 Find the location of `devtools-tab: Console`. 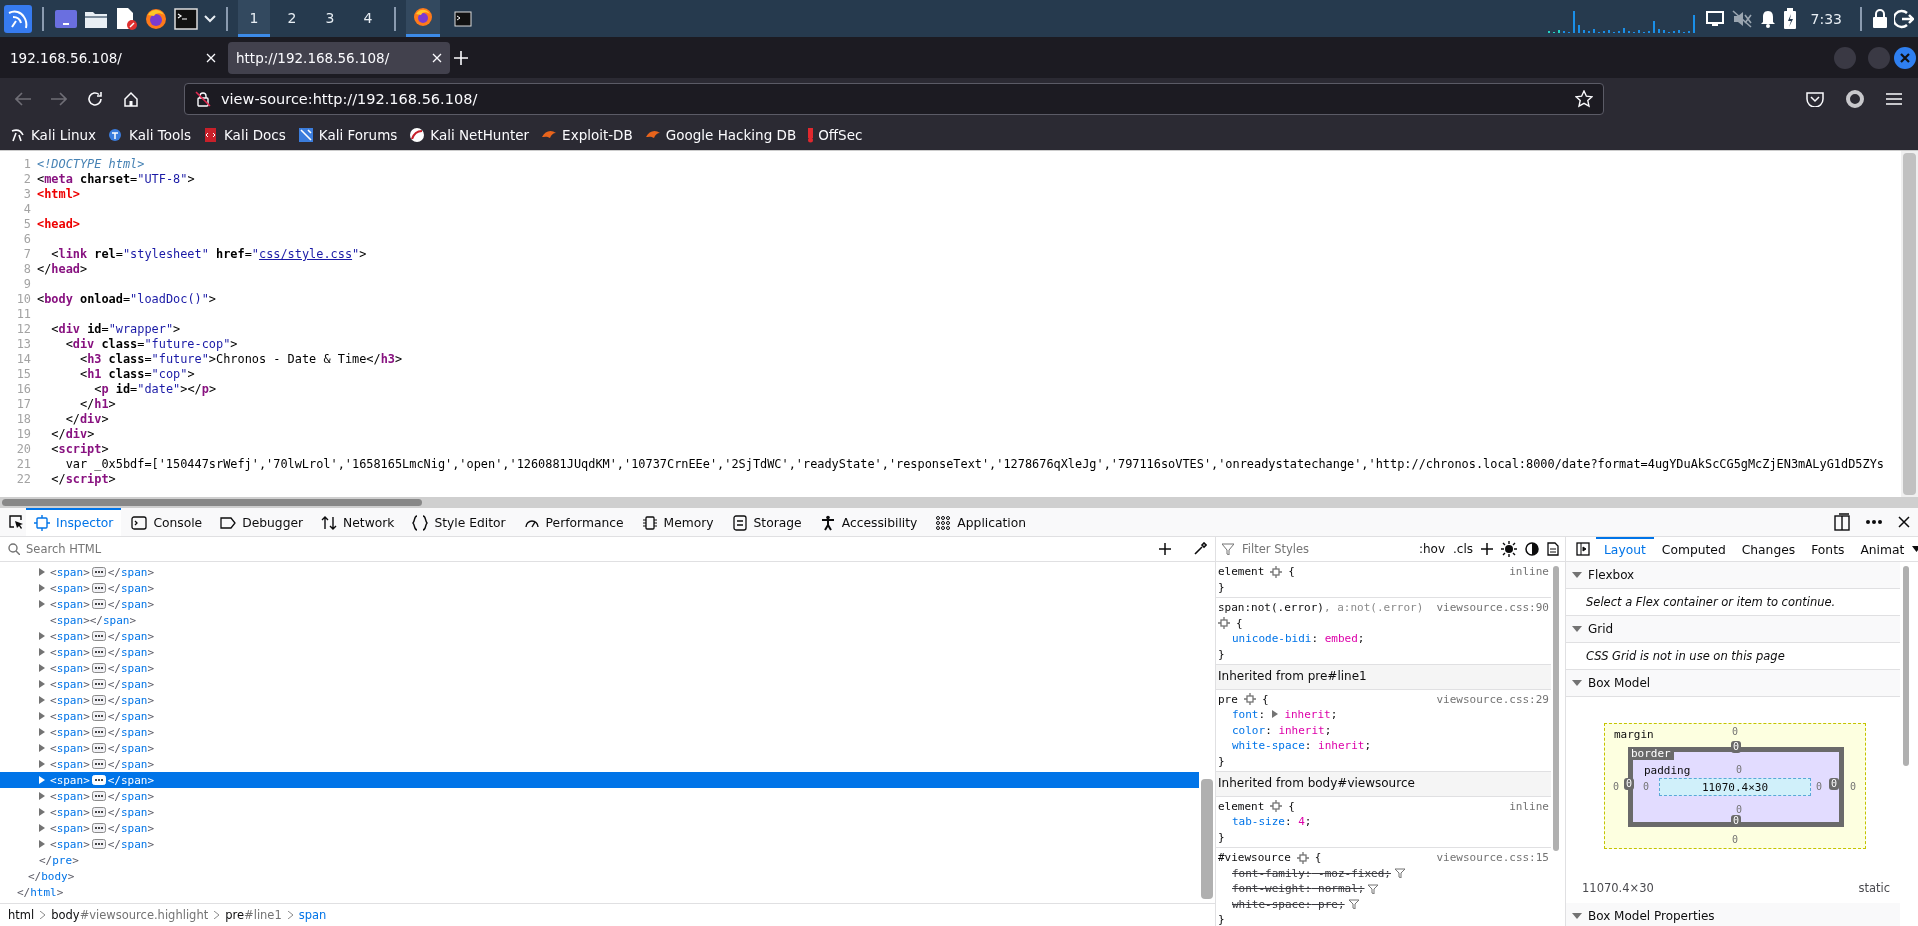

devtools-tab: Console is located at coordinates (167, 522).